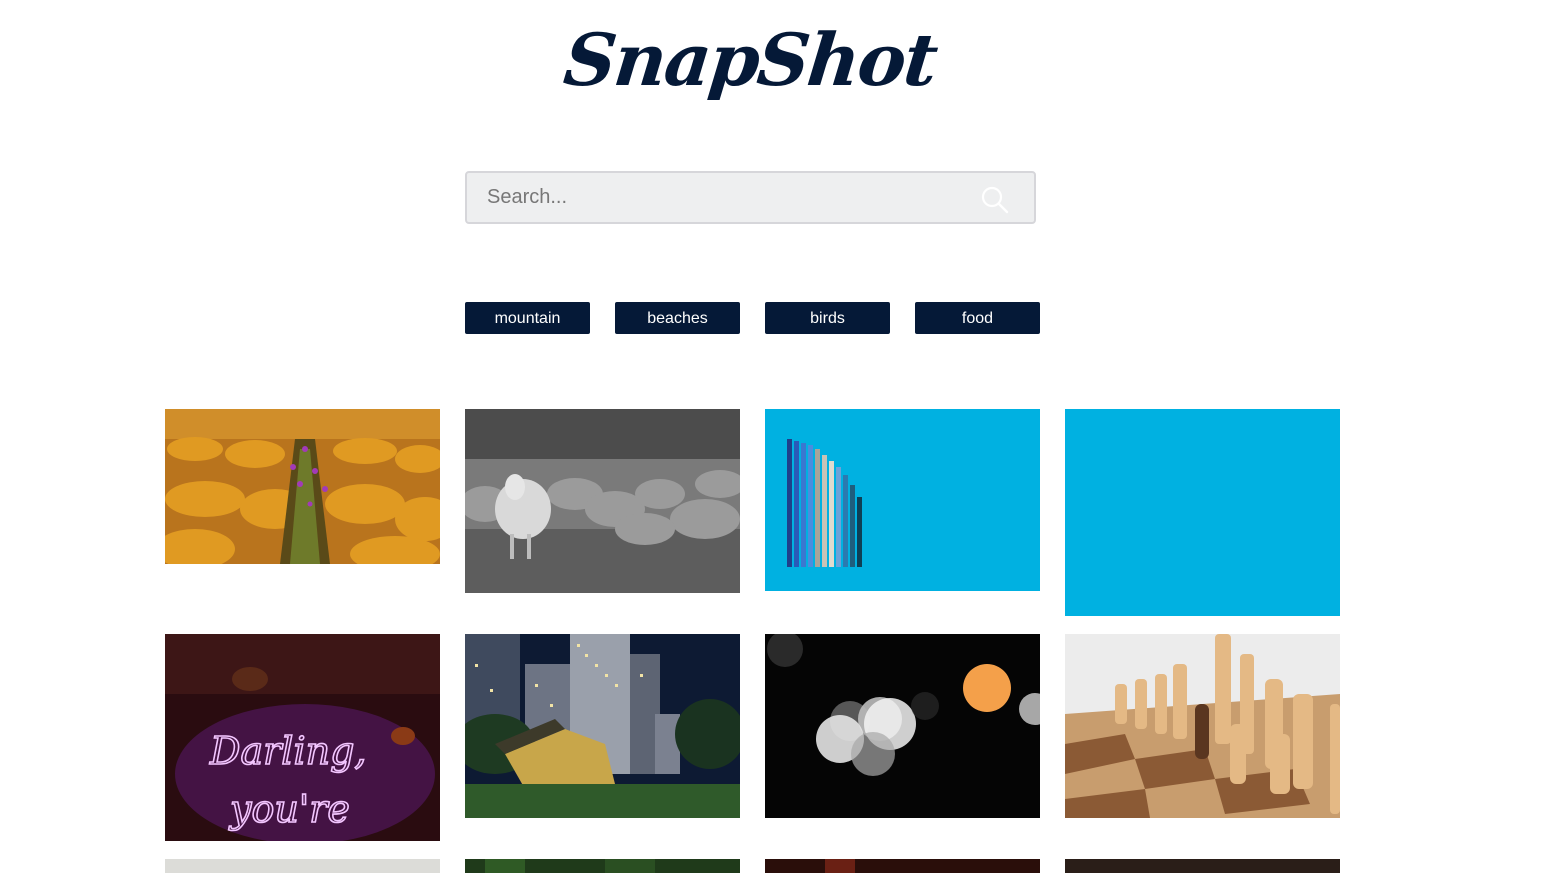 The image size is (1541, 873). I want to click on neon-text-line1: Darling,, so click(287, 751).